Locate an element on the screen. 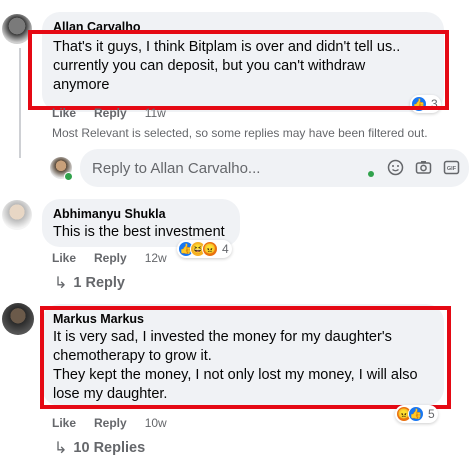 This screenshot has height=459, width=471. view-replies-label: 1 Reply is located at coordinates (99, 283).